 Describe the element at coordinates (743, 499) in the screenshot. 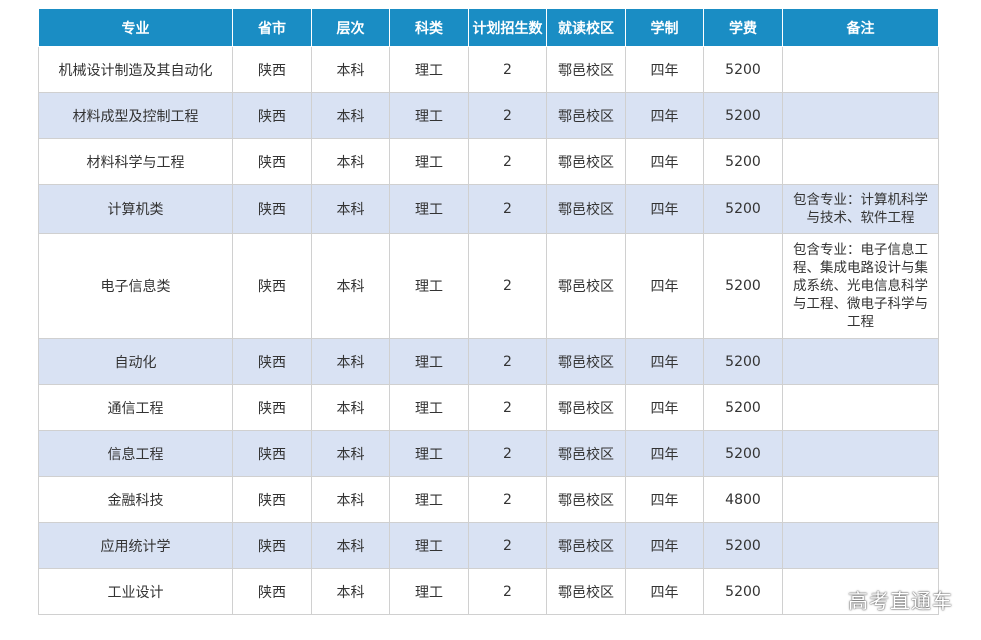

I see `cell-tuition: 4800` at that location.